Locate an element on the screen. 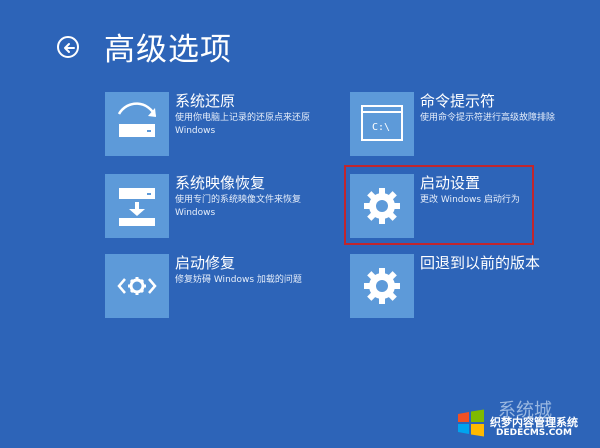 The width and height of the screenshot is (600, 448). option-command-prompt: C:\ 命令提示符 使用命令提示符进行高级故障排除 is located at coordinates (475, 127).